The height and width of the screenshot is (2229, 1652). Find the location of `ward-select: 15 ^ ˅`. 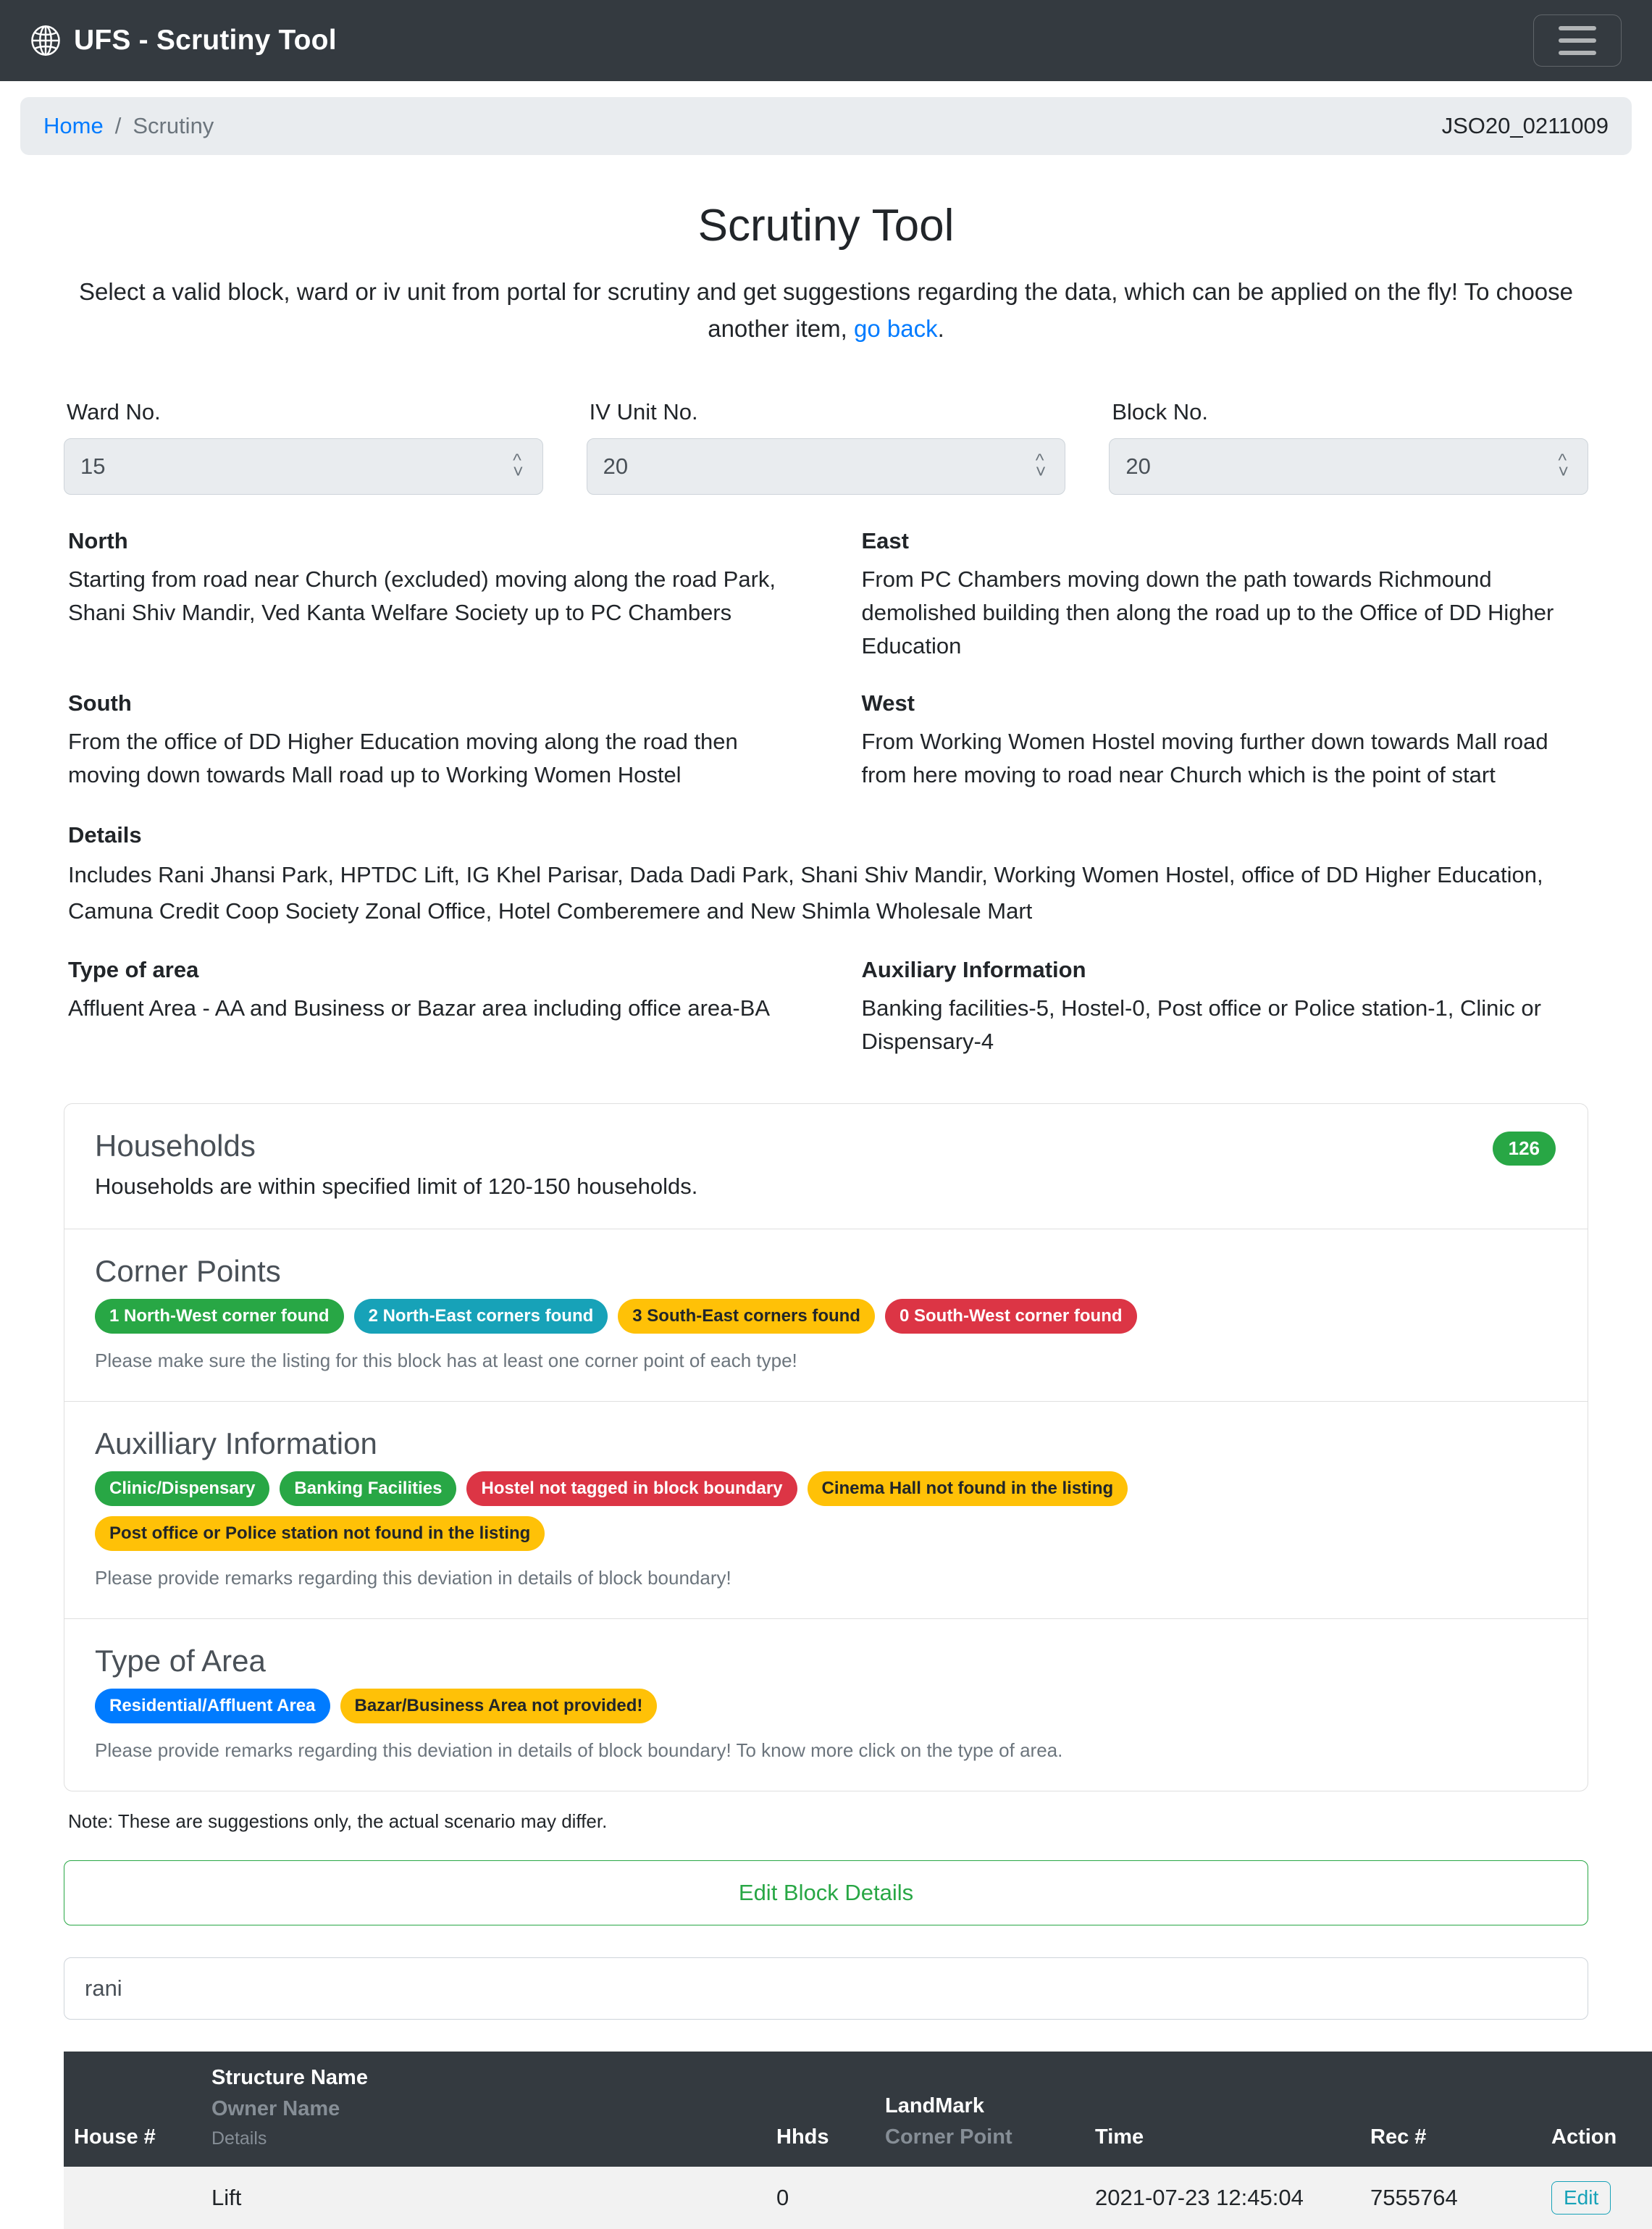

ward-select: 15 ^ ˅ is located at coordinates (303, 466).